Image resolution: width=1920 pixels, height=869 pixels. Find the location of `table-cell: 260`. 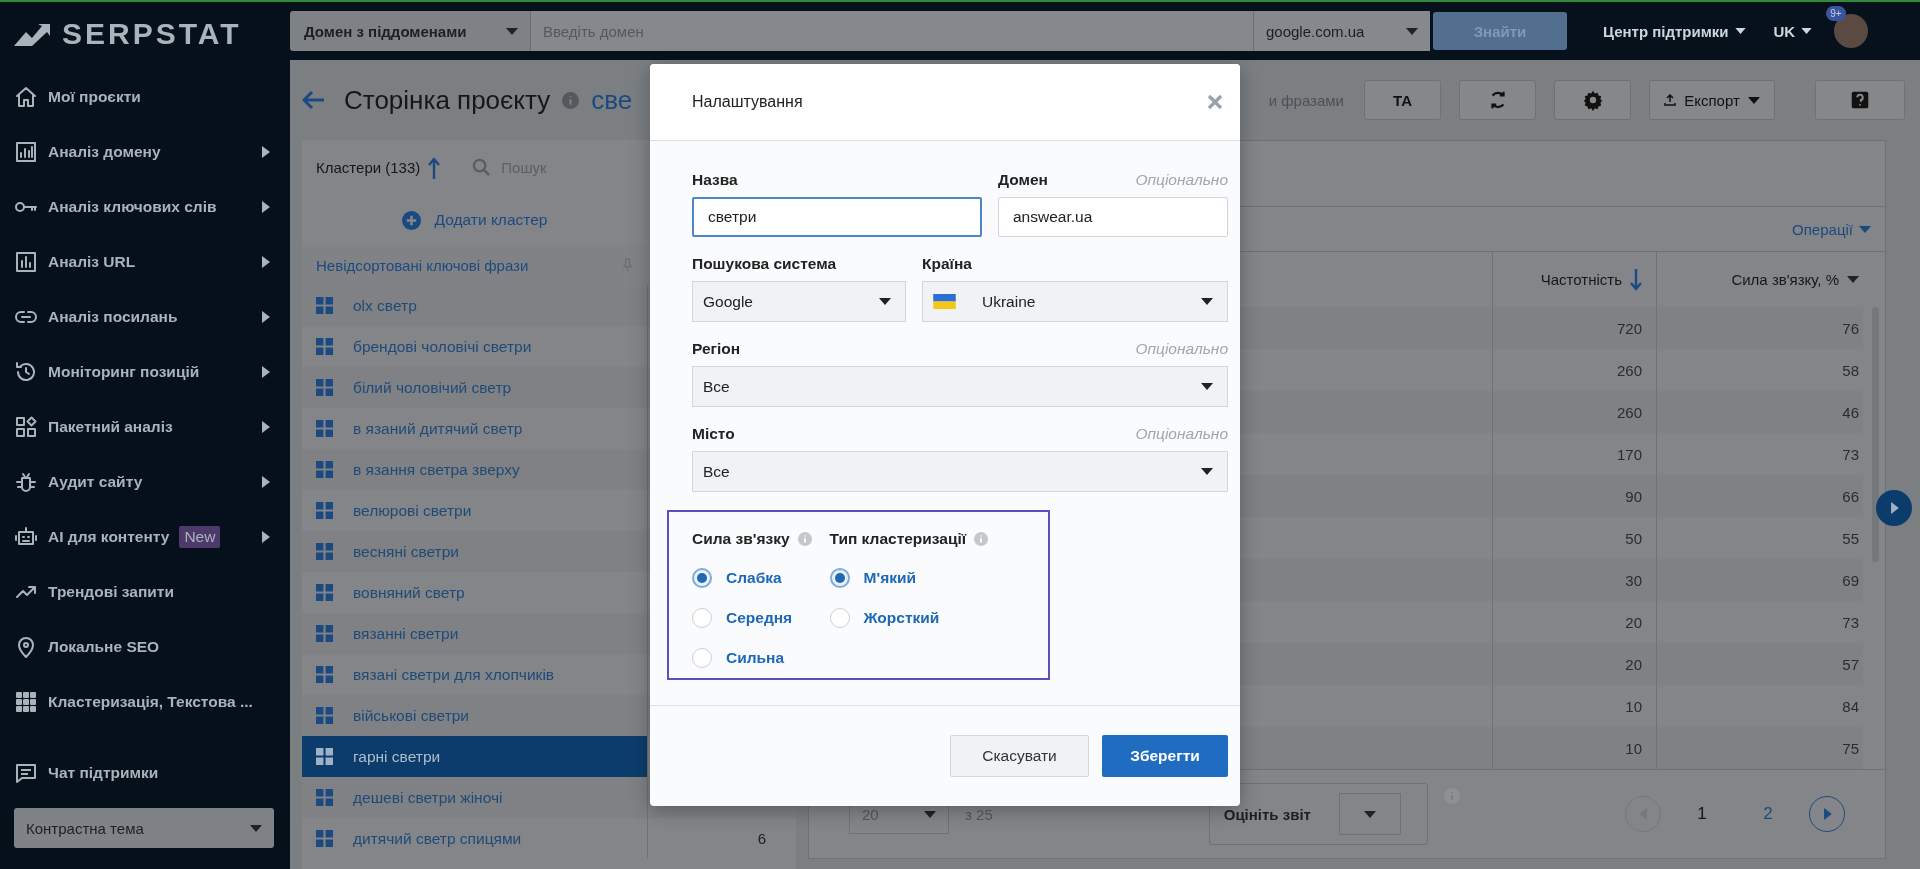

table-cell: 260 is located at coordinates (1575, 412).